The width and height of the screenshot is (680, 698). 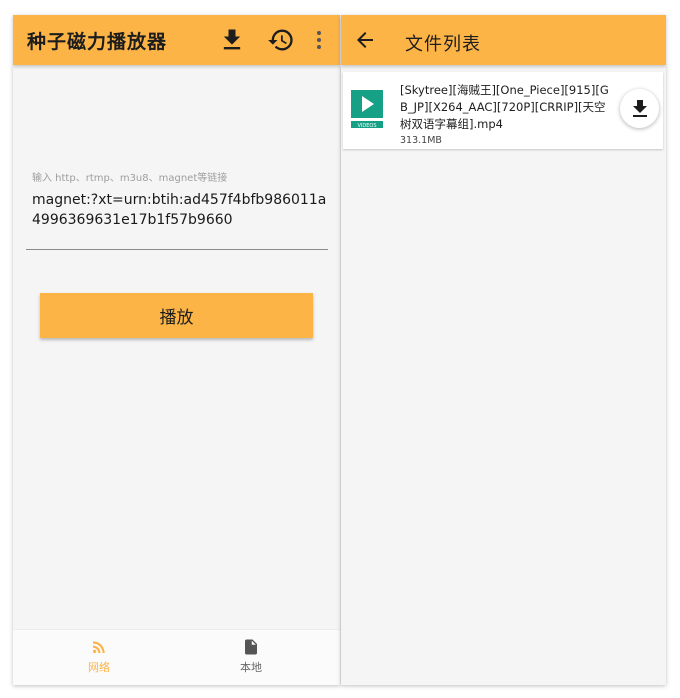 What do you see at coordinates (365, 40) in the screenshot?
I see `back-arrow-icon` at bounding box center [365, 40].